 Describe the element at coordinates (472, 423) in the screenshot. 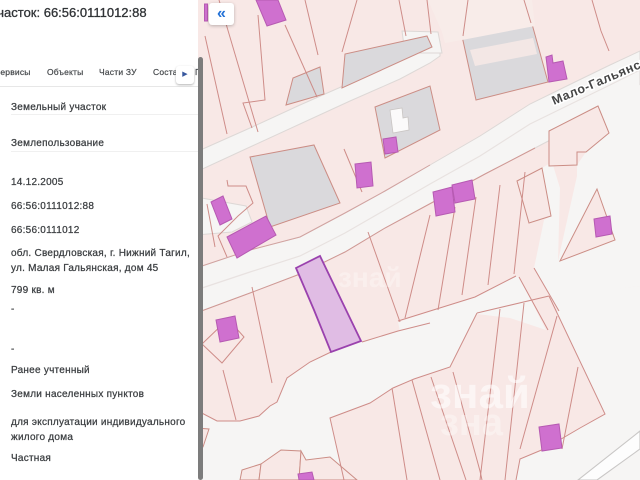

I see `svg-text: зна` at that location.